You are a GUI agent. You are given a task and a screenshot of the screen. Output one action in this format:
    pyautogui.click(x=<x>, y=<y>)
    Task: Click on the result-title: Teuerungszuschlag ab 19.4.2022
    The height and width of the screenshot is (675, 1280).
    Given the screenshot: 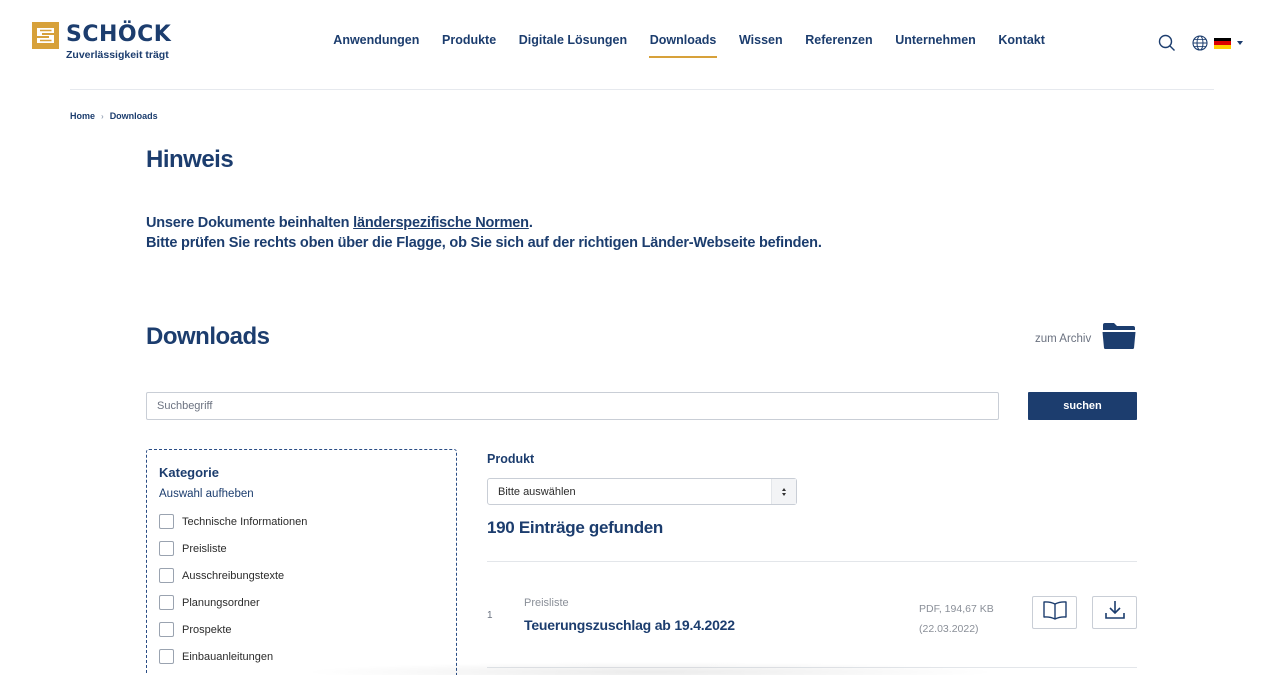 What is the action you would take?
    pyautogui.click(x=629, y=625)
    